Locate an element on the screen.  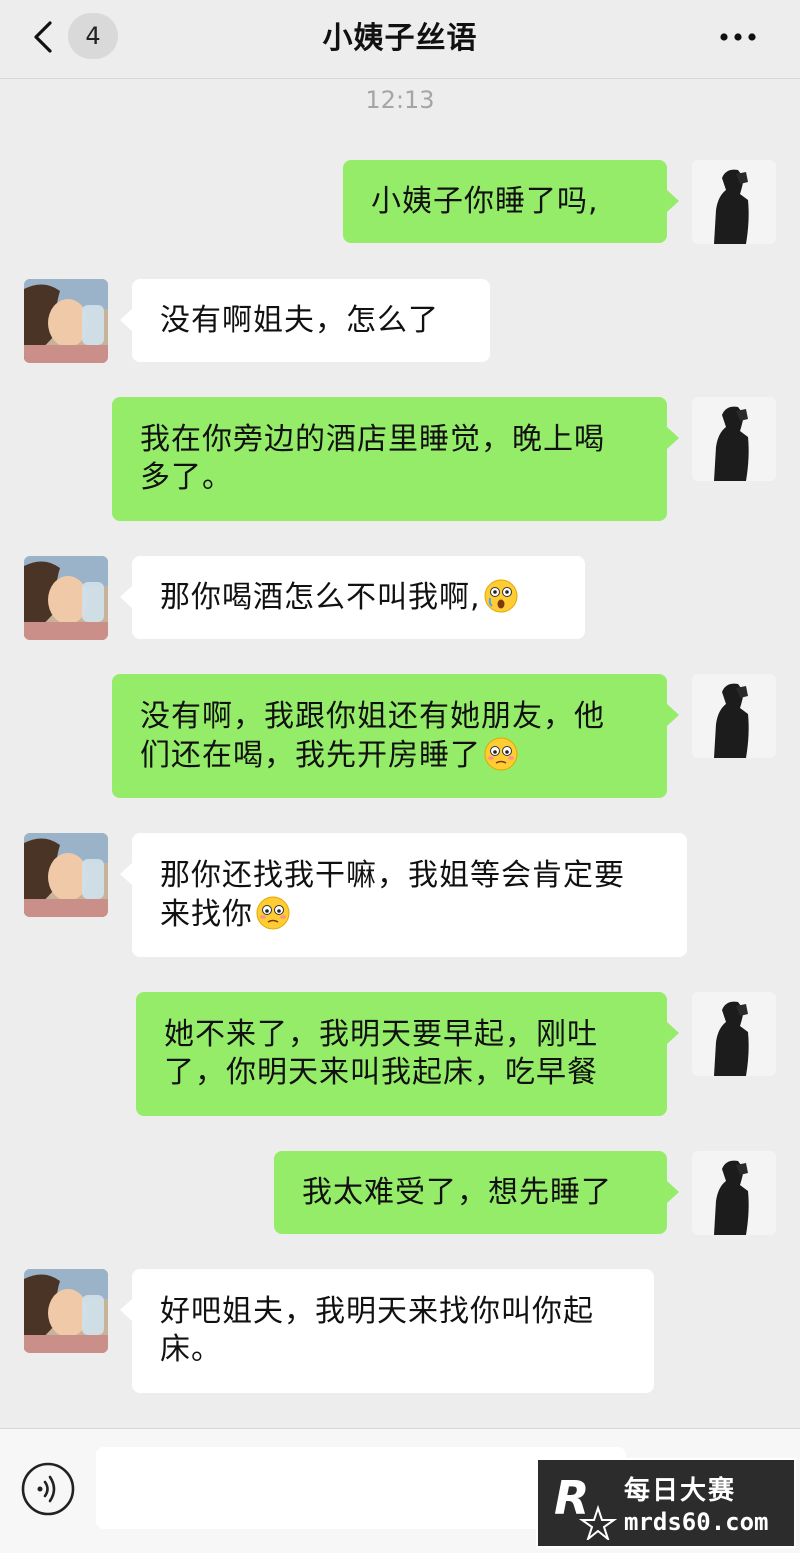
chat-header: 4 小姨子丝语 is located at coordinates (400, 39).